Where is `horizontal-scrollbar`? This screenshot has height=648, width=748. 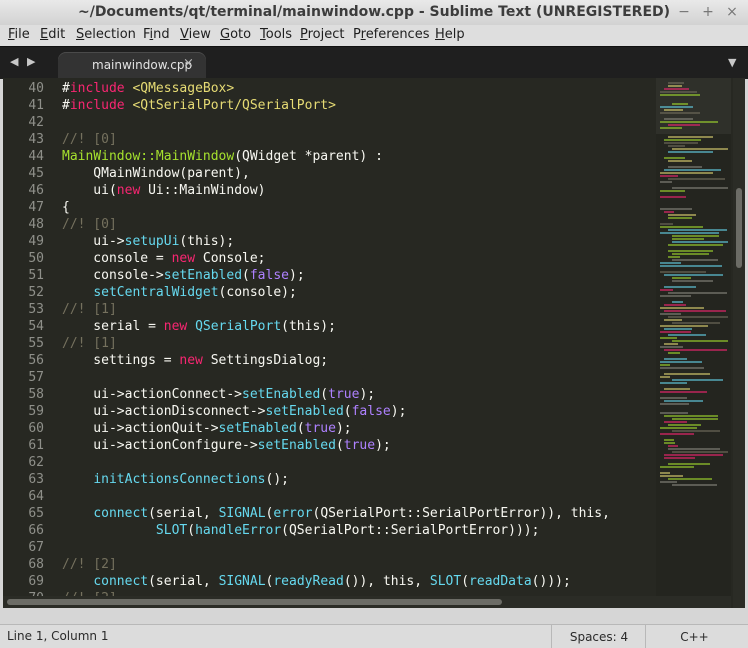 horizontal-scrollbar is located at coordinates (367, 602).